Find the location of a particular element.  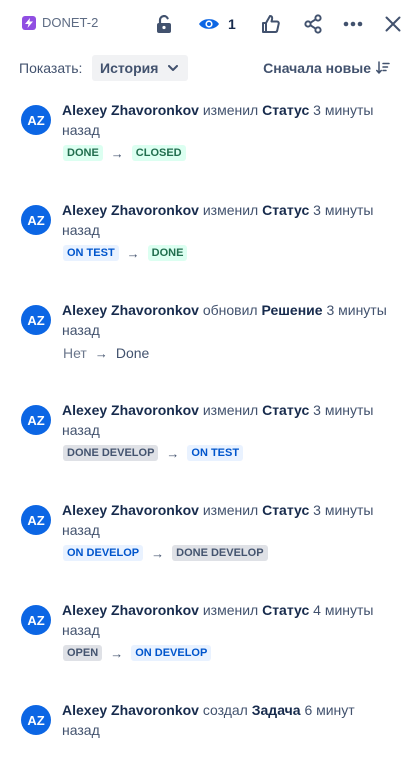

history-change: DONE DEVELOP → ON TEST is located at coordinates (153, 453).